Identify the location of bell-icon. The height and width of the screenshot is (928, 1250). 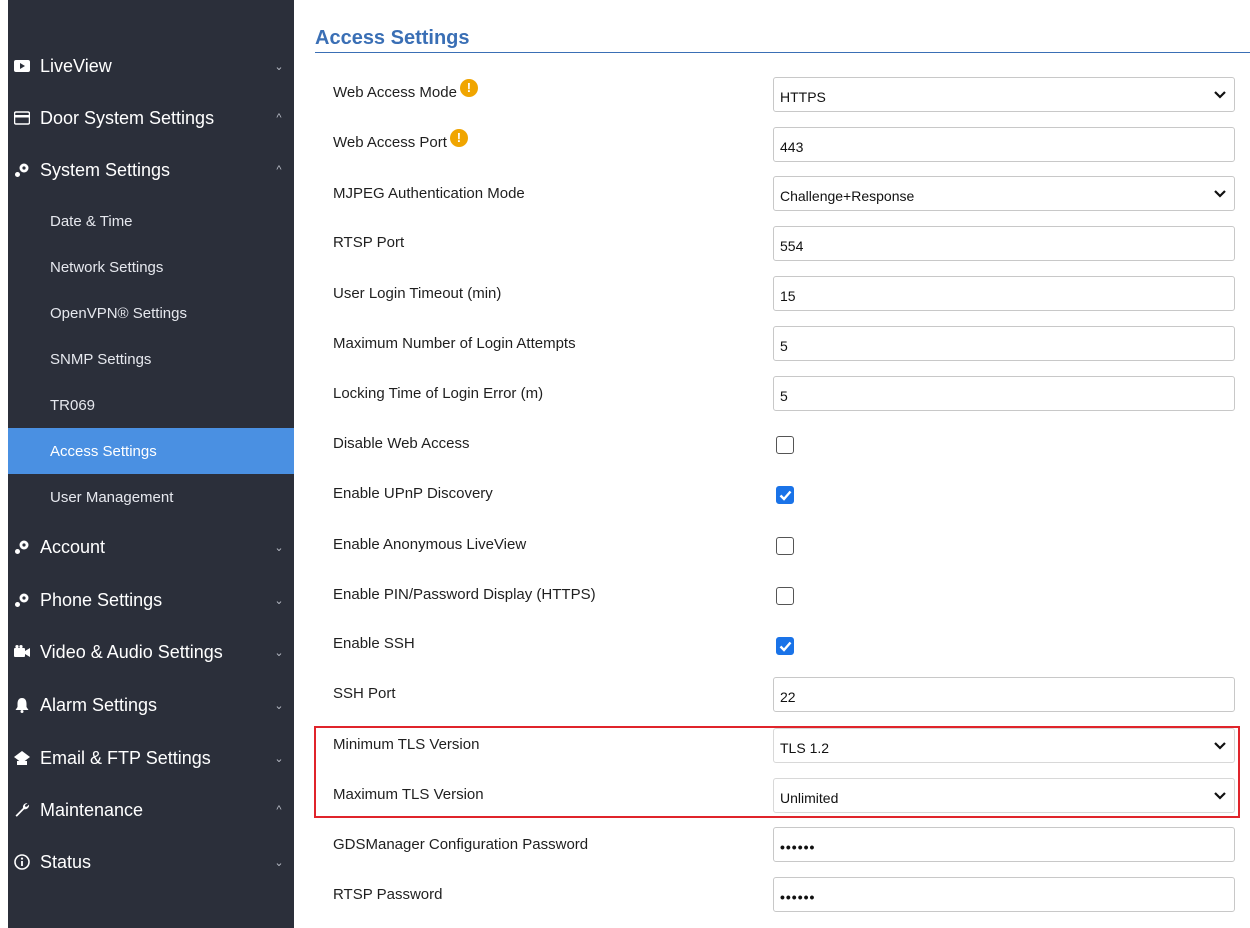
(22, 705).